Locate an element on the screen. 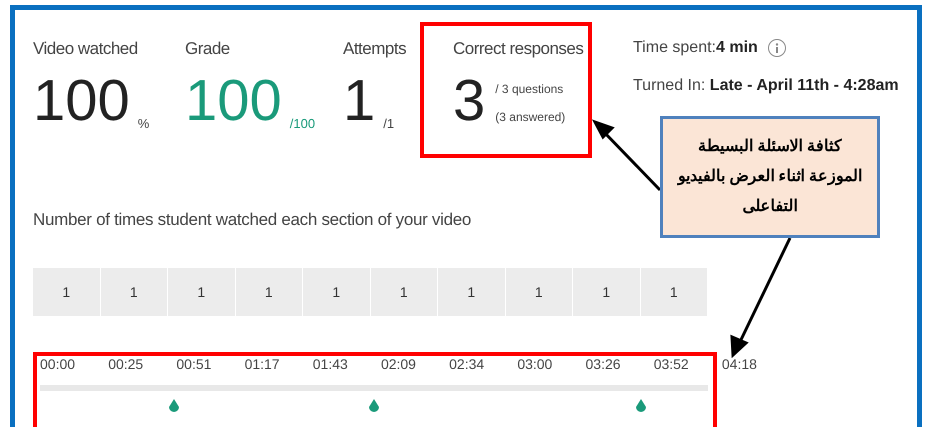  stat-suffix: /100 is located at coordinates (303, 124).